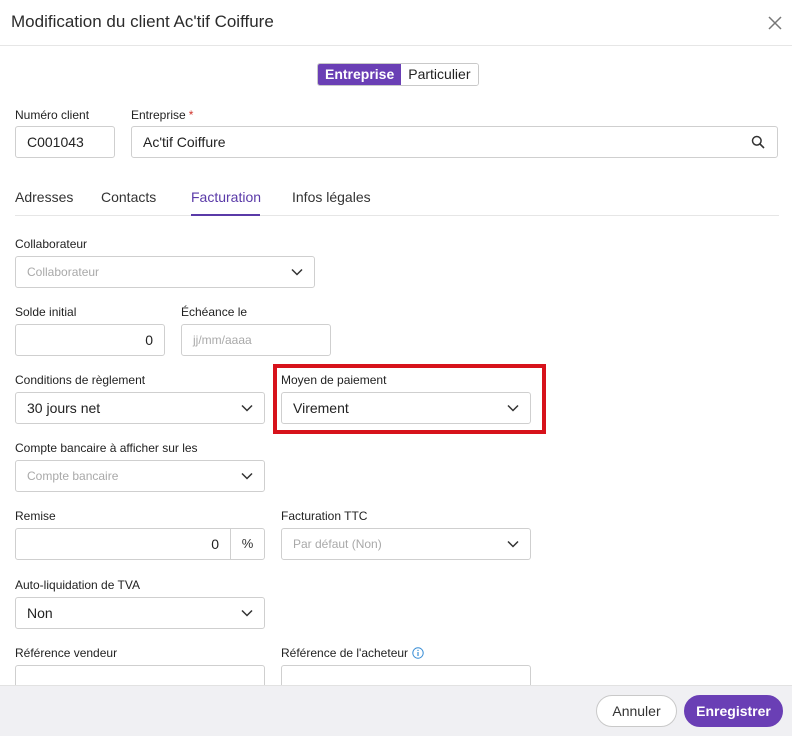 The image size is (792, 736). Describe the element at coordinates (406, 408) in the screenshot. I see `payment-method-select: Virement` at that location.